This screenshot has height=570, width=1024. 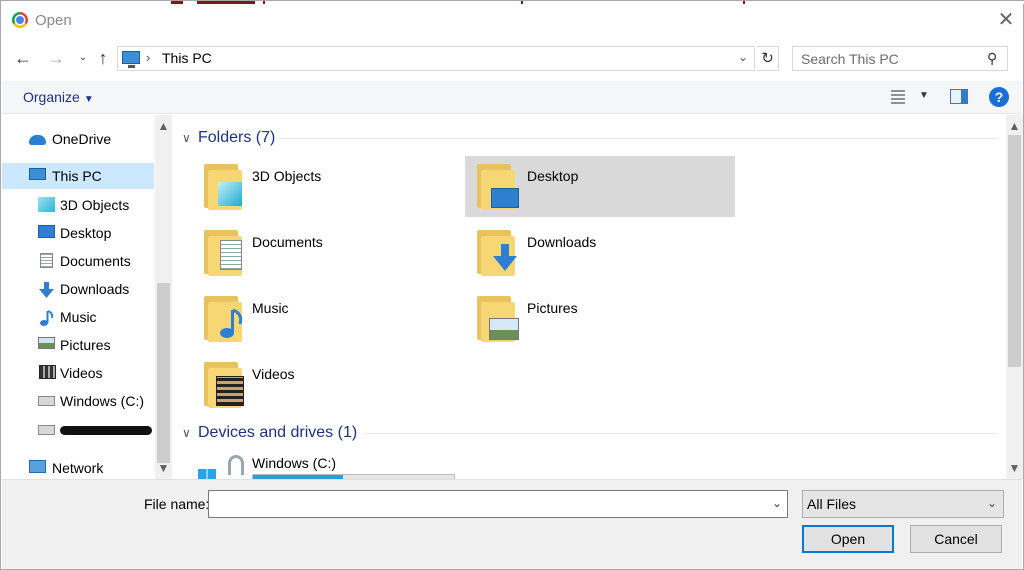 What do you see at coordinates (768, 58) in the screenshot?
I see `refresh-button: ↻` at bounding box center [768, 58].